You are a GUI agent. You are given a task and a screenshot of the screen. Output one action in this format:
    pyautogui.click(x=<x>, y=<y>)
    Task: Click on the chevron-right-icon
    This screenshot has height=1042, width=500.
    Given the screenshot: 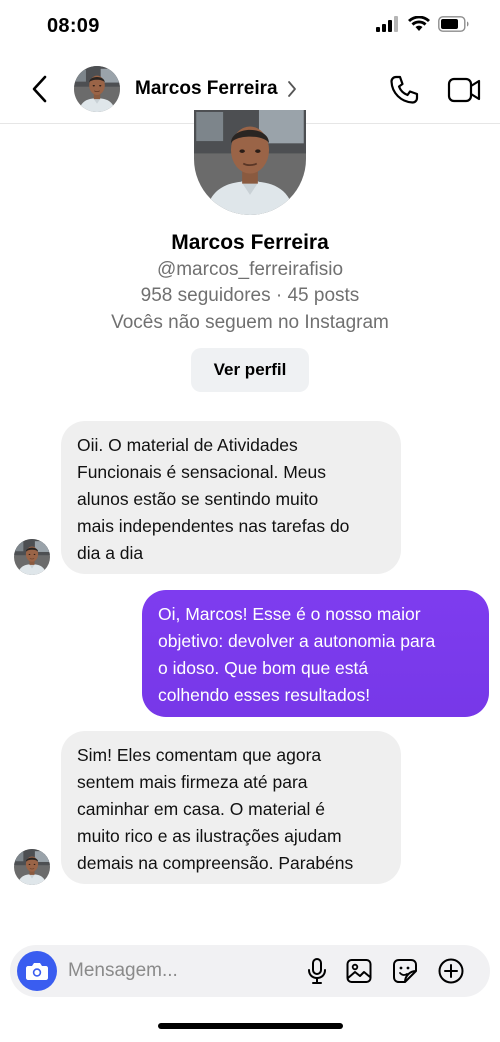 What is the action you would take?
    pyautogui.click(x=292, y=89)
    